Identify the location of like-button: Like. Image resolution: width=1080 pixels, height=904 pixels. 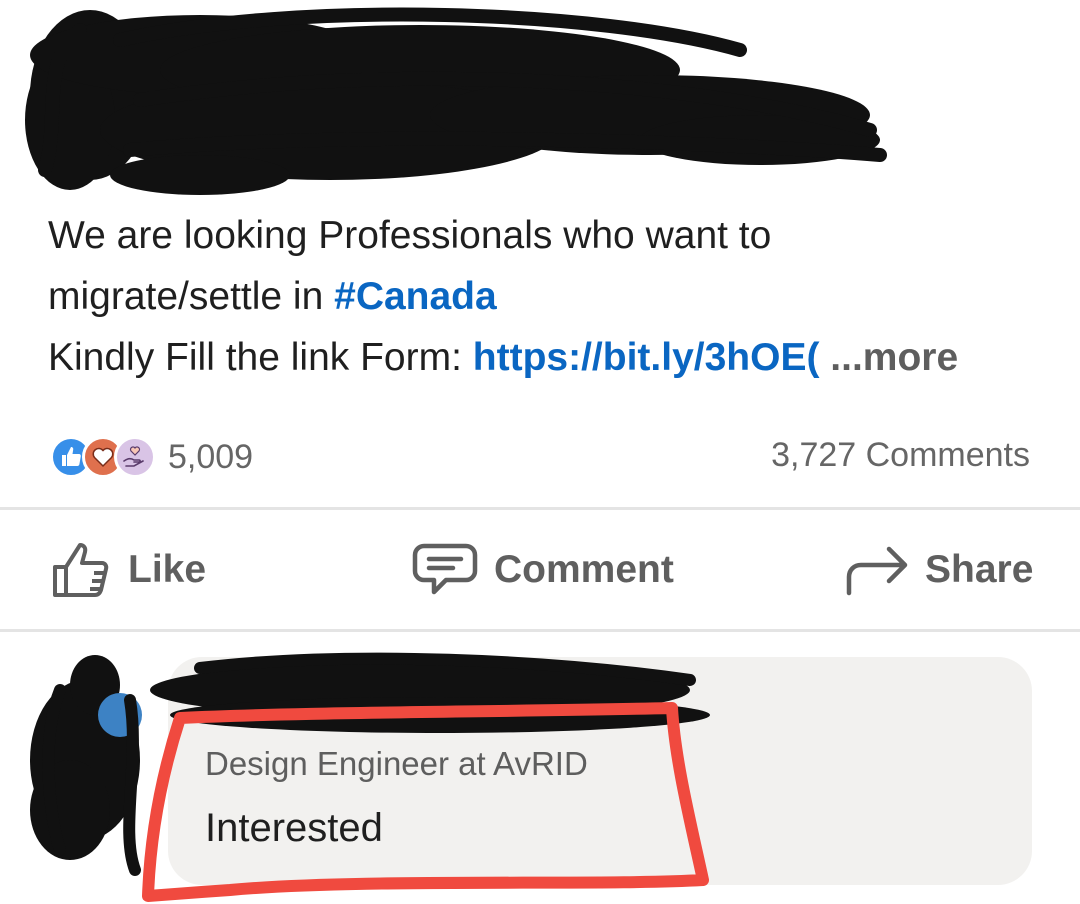
(128, 570).